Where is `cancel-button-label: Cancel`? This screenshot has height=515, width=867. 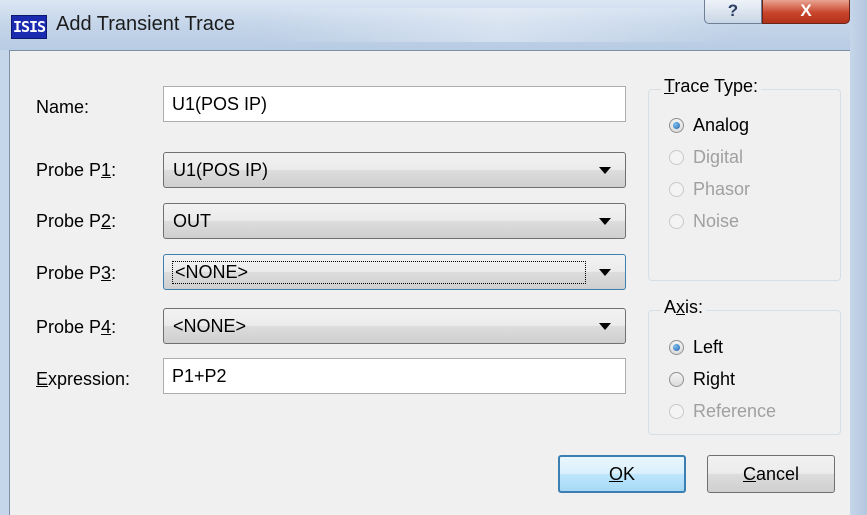 cancel-button-label: Cancel is located at coordinates (771, 473).